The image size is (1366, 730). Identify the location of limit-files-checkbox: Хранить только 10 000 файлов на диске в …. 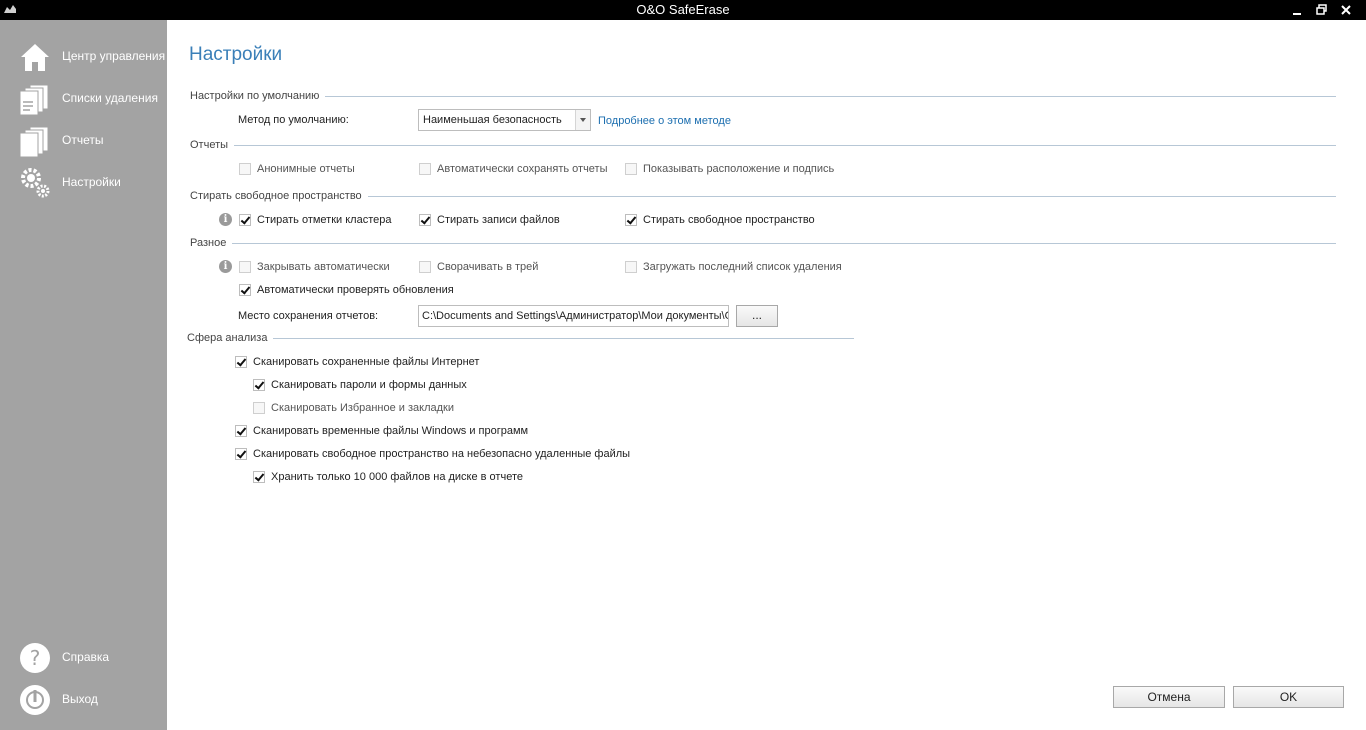
(388, 477).